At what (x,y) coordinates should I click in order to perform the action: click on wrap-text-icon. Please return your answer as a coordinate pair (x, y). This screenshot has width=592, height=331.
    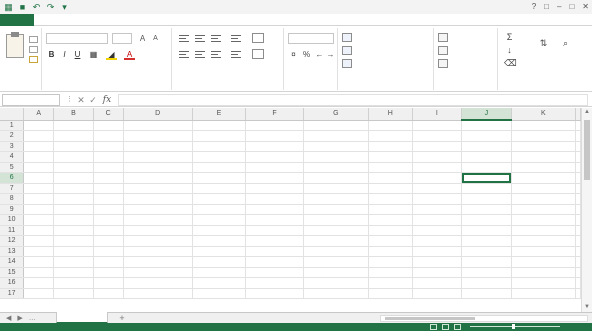
    Looking at the image, I should click on (258, 38).